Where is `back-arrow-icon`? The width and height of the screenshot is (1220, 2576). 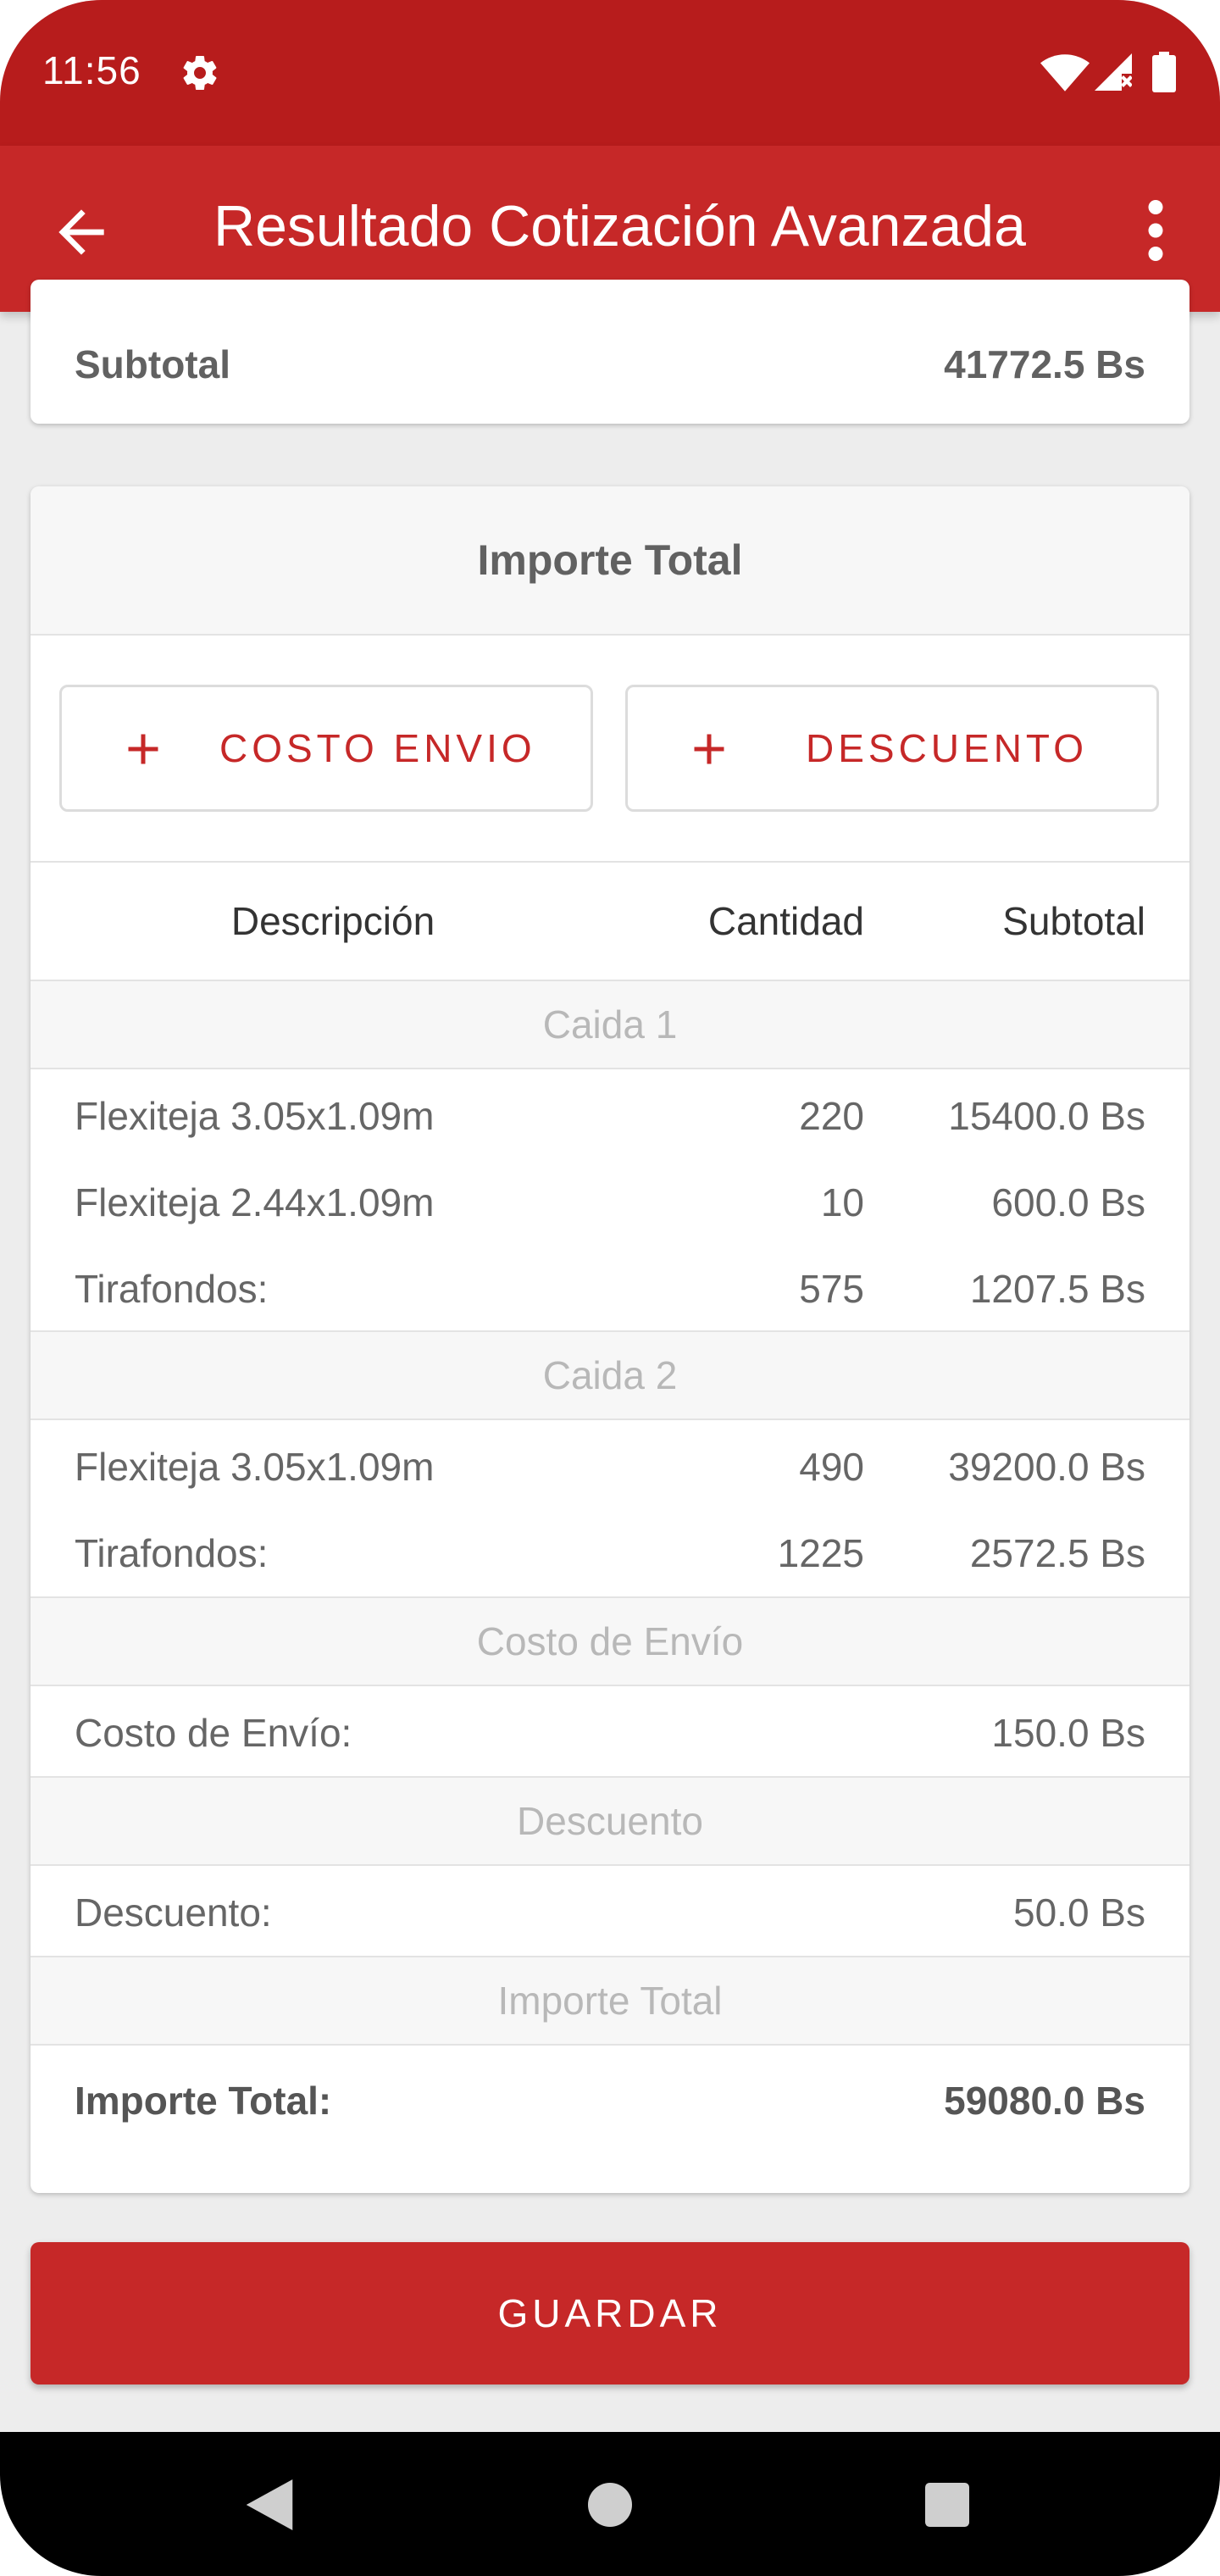 back-arrow-icon is located at coordinates (81, 232).